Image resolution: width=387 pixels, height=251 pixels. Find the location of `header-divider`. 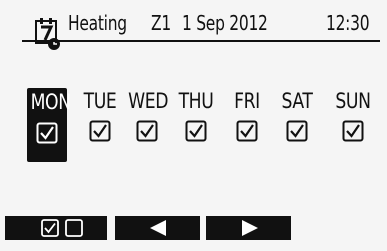

header-divider is located at coordinates (201, 41).